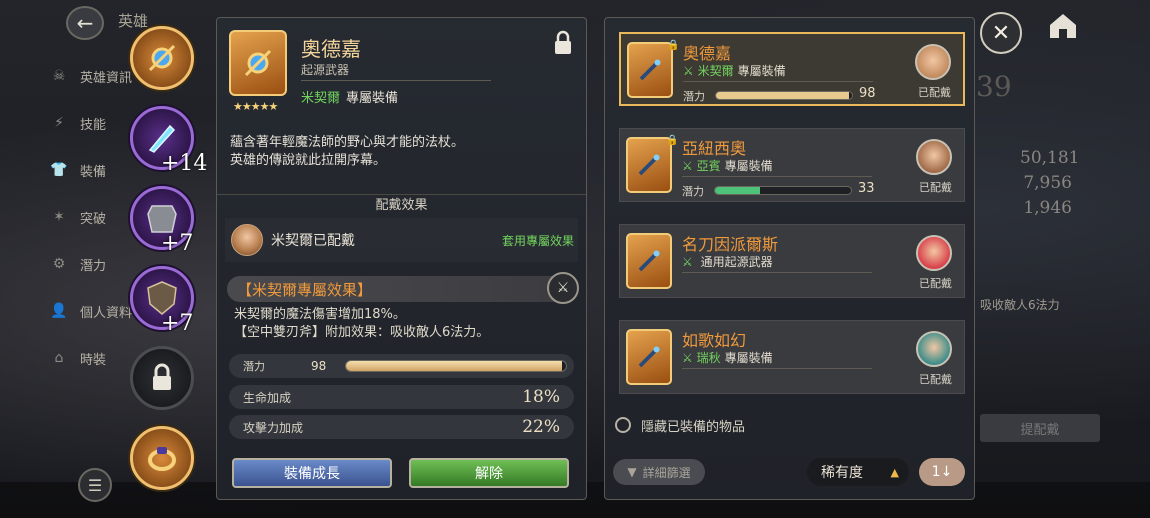 The image size is (1150, 518). Describe the element at coordinates (714, 340) in the screenshot. I see `item-name: 如歌如幻` at that location.